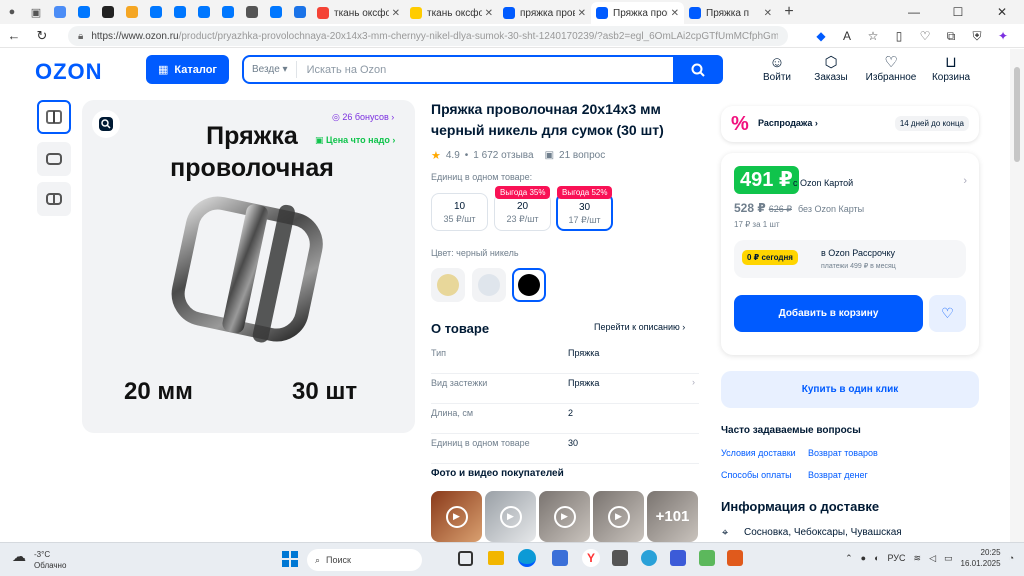 Image resolution: width=1024 pixels, height=576 pixels. I want to click on battery-icon: ▭, so click(948, 558).